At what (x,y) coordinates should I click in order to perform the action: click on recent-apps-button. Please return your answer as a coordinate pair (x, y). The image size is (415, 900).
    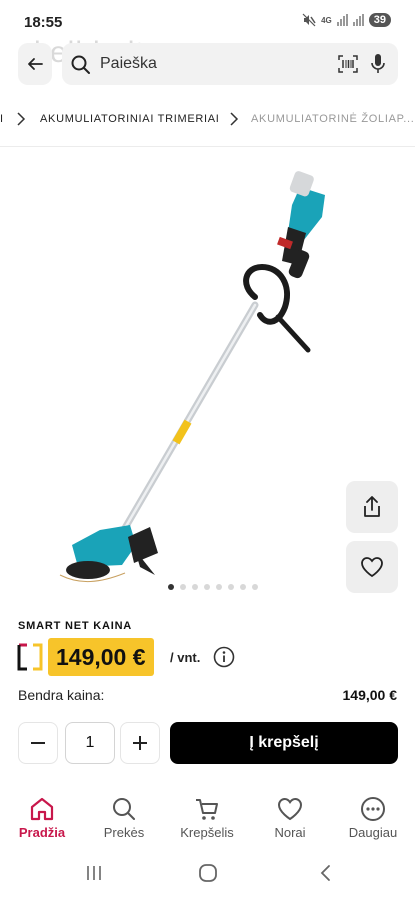
    Looking at the image, I should click on (94, 875).